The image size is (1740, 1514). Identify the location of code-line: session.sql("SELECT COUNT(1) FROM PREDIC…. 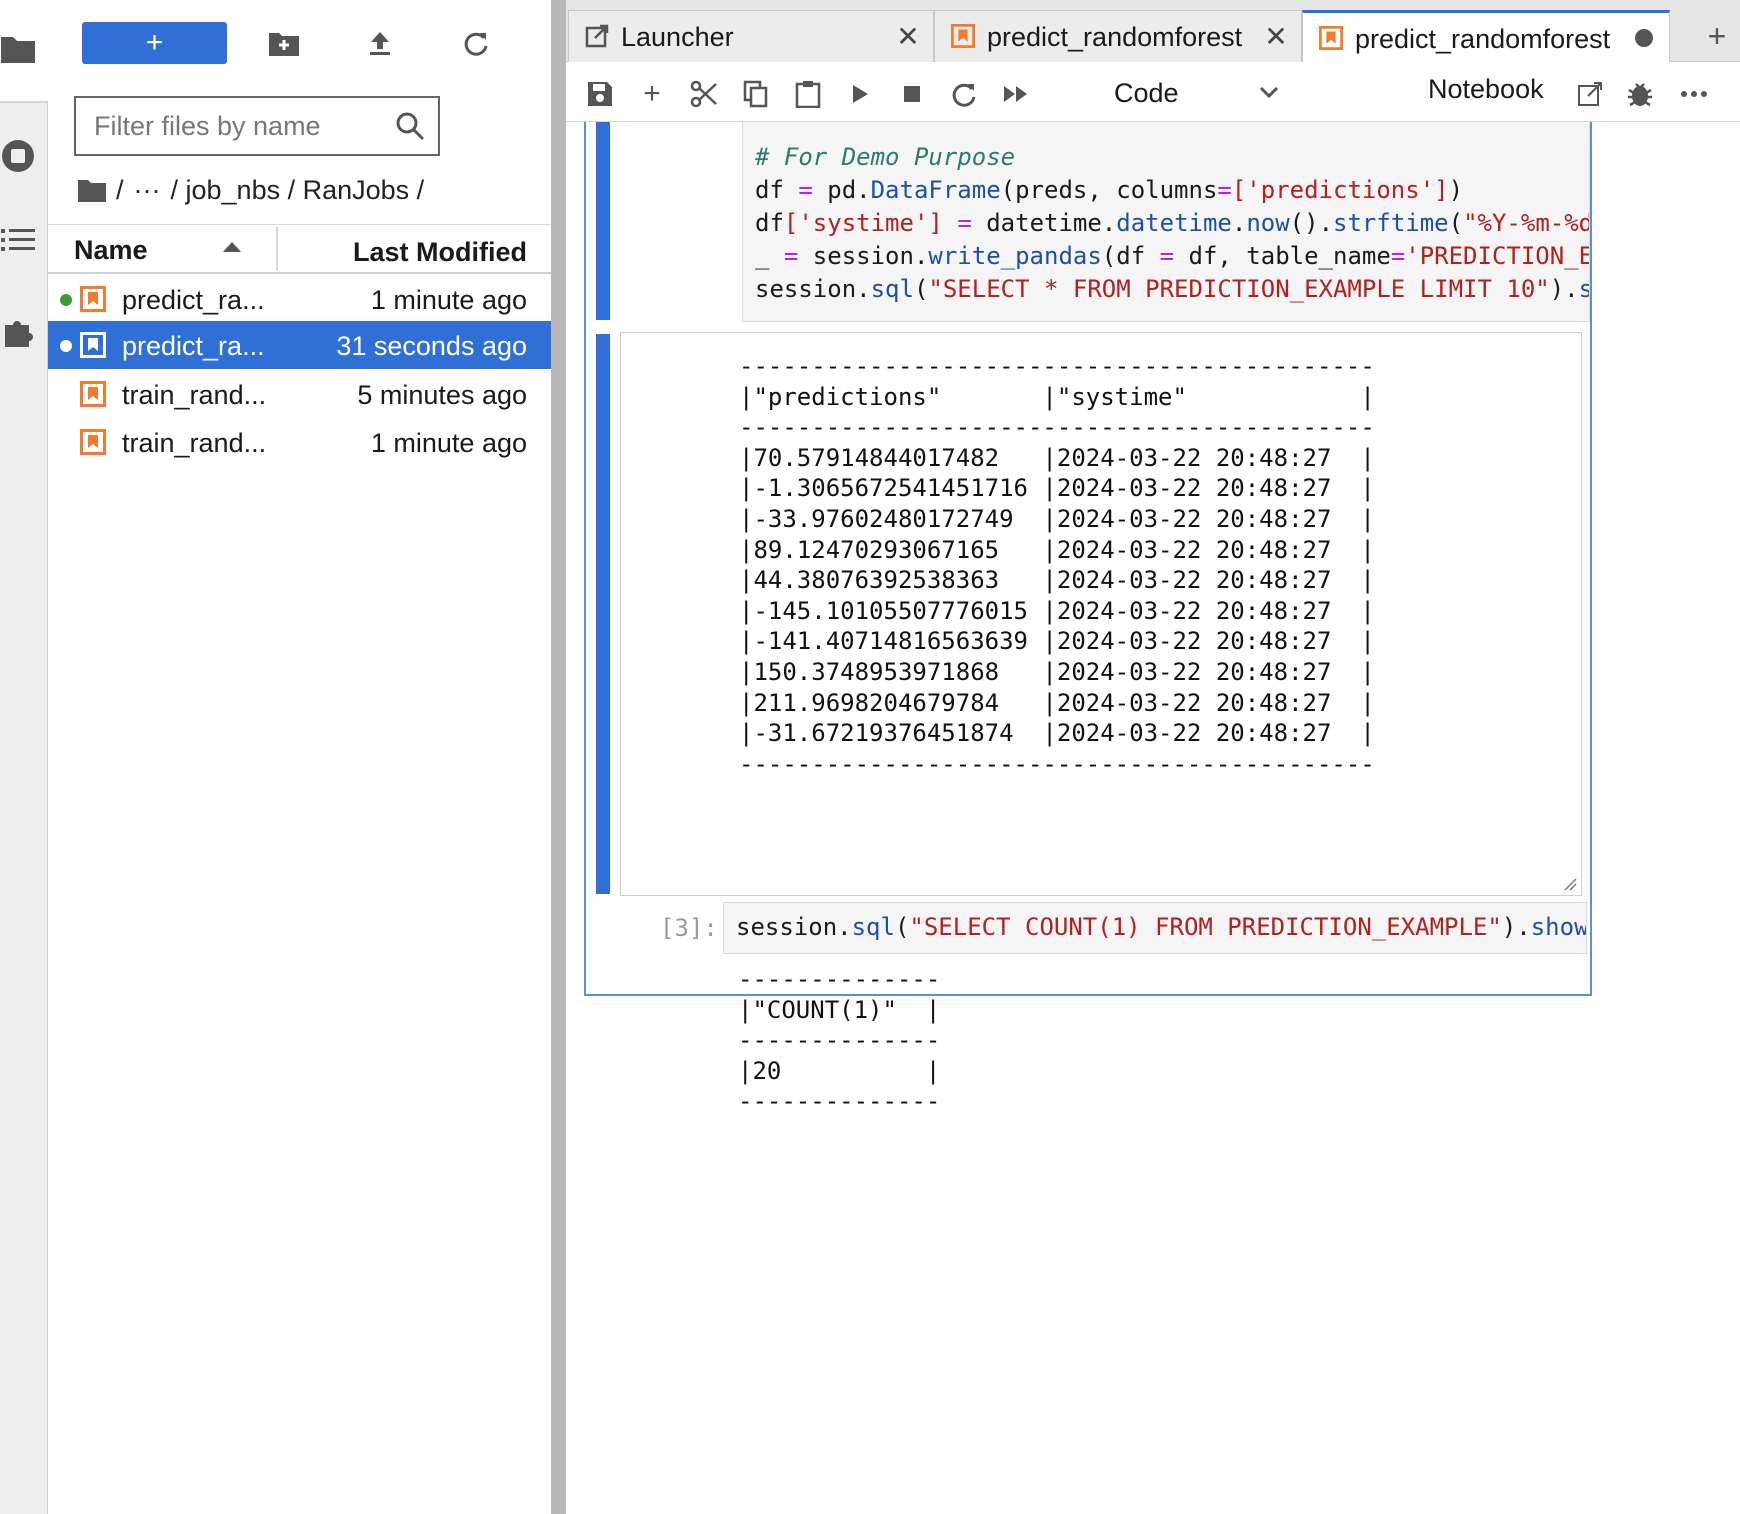
(1161, 927).